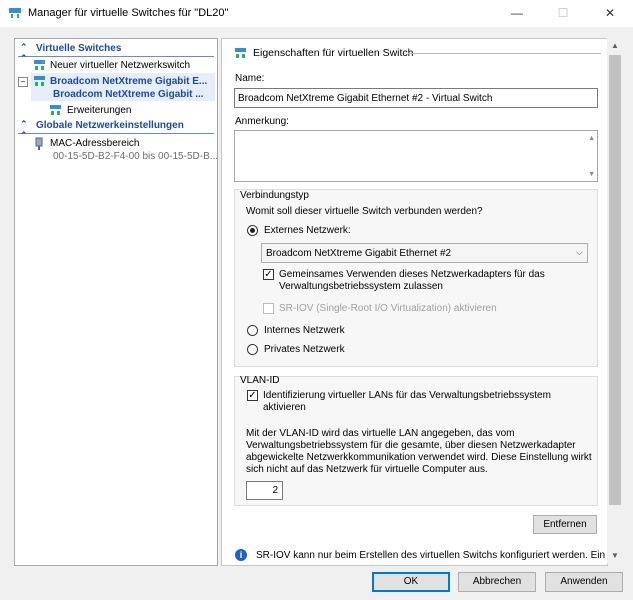 The height and width of the screenshot is (600, 633). I want to click on minimize-button: —, so click(517, 13).